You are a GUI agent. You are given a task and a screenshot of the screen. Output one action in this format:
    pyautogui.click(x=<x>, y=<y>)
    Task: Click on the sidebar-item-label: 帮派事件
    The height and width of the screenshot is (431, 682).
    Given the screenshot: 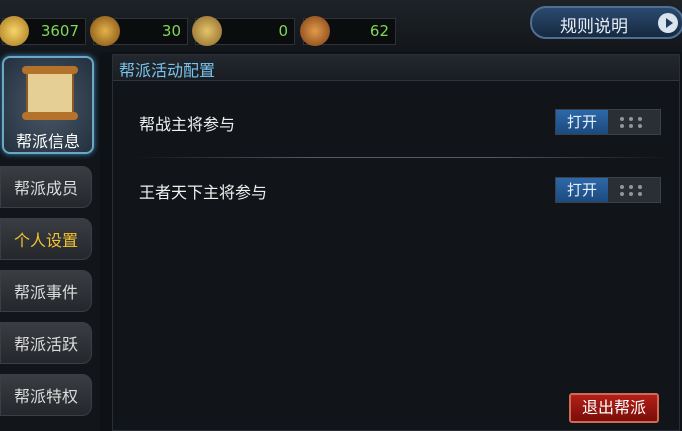 What is the action you would take?
    pyautogui.click(x=45, y=292)
    